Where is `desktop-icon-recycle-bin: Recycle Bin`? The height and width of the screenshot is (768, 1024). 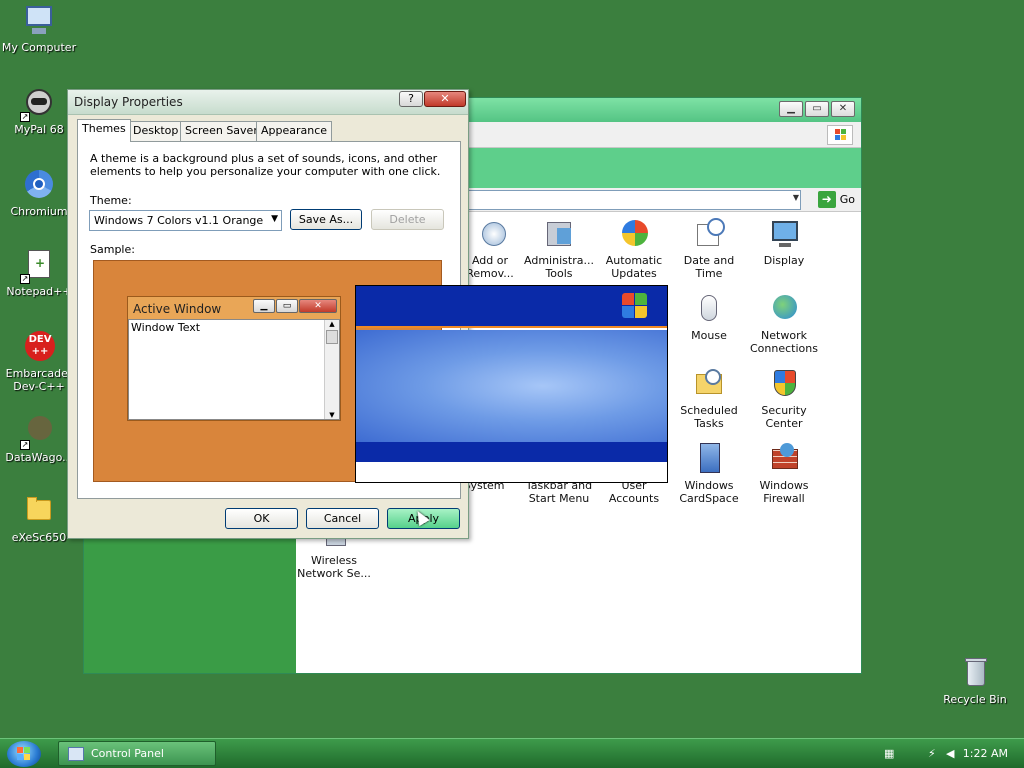
desktop-icon-recycle-bin: Recycle Bin is located at coordinates (975, 681).